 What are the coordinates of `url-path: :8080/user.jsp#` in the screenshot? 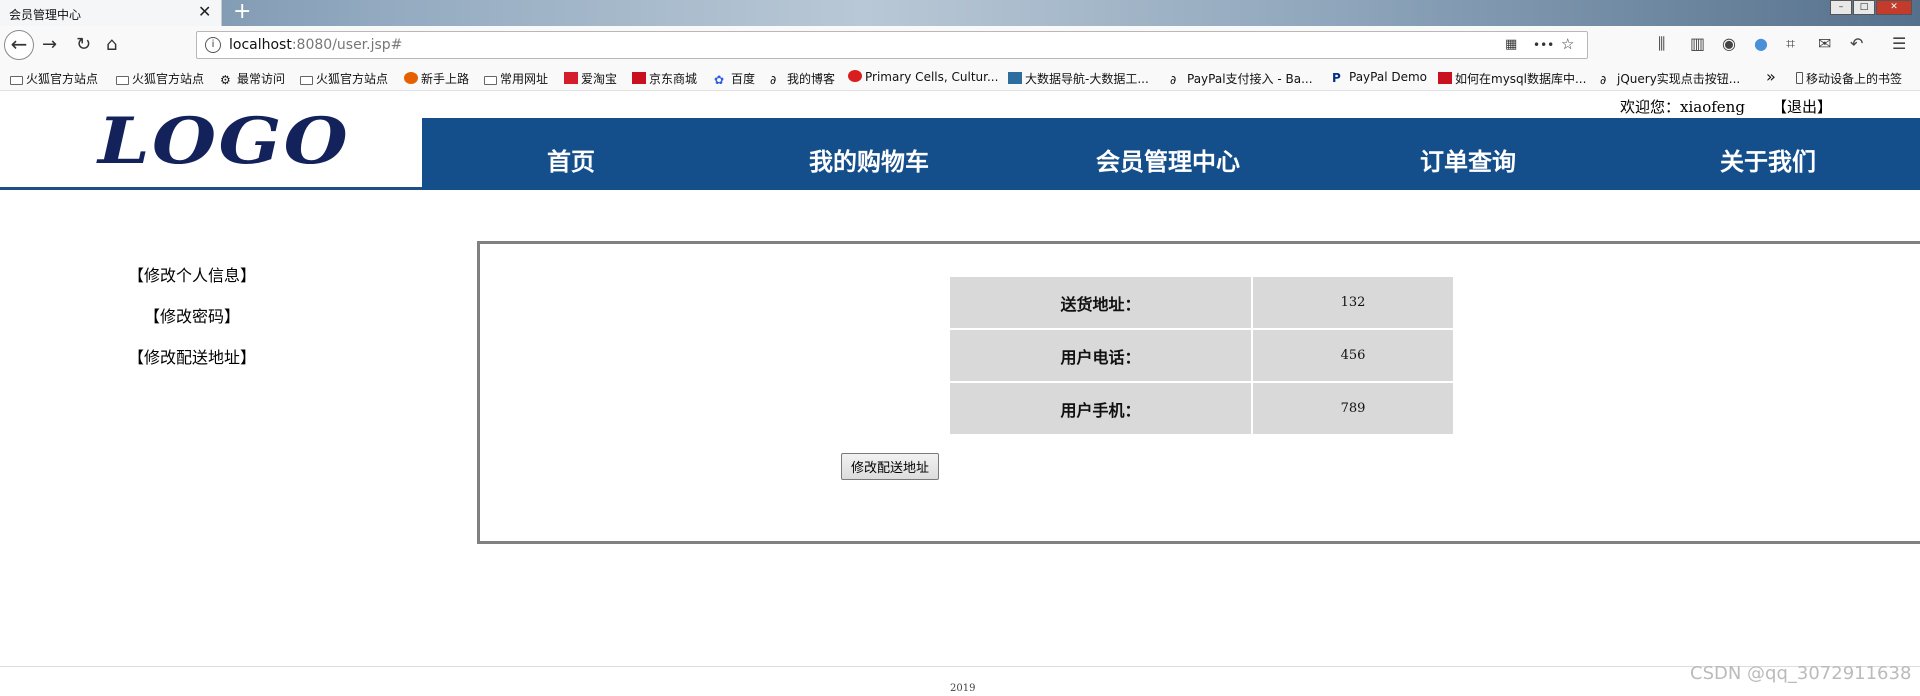 It's located at (347, 45).